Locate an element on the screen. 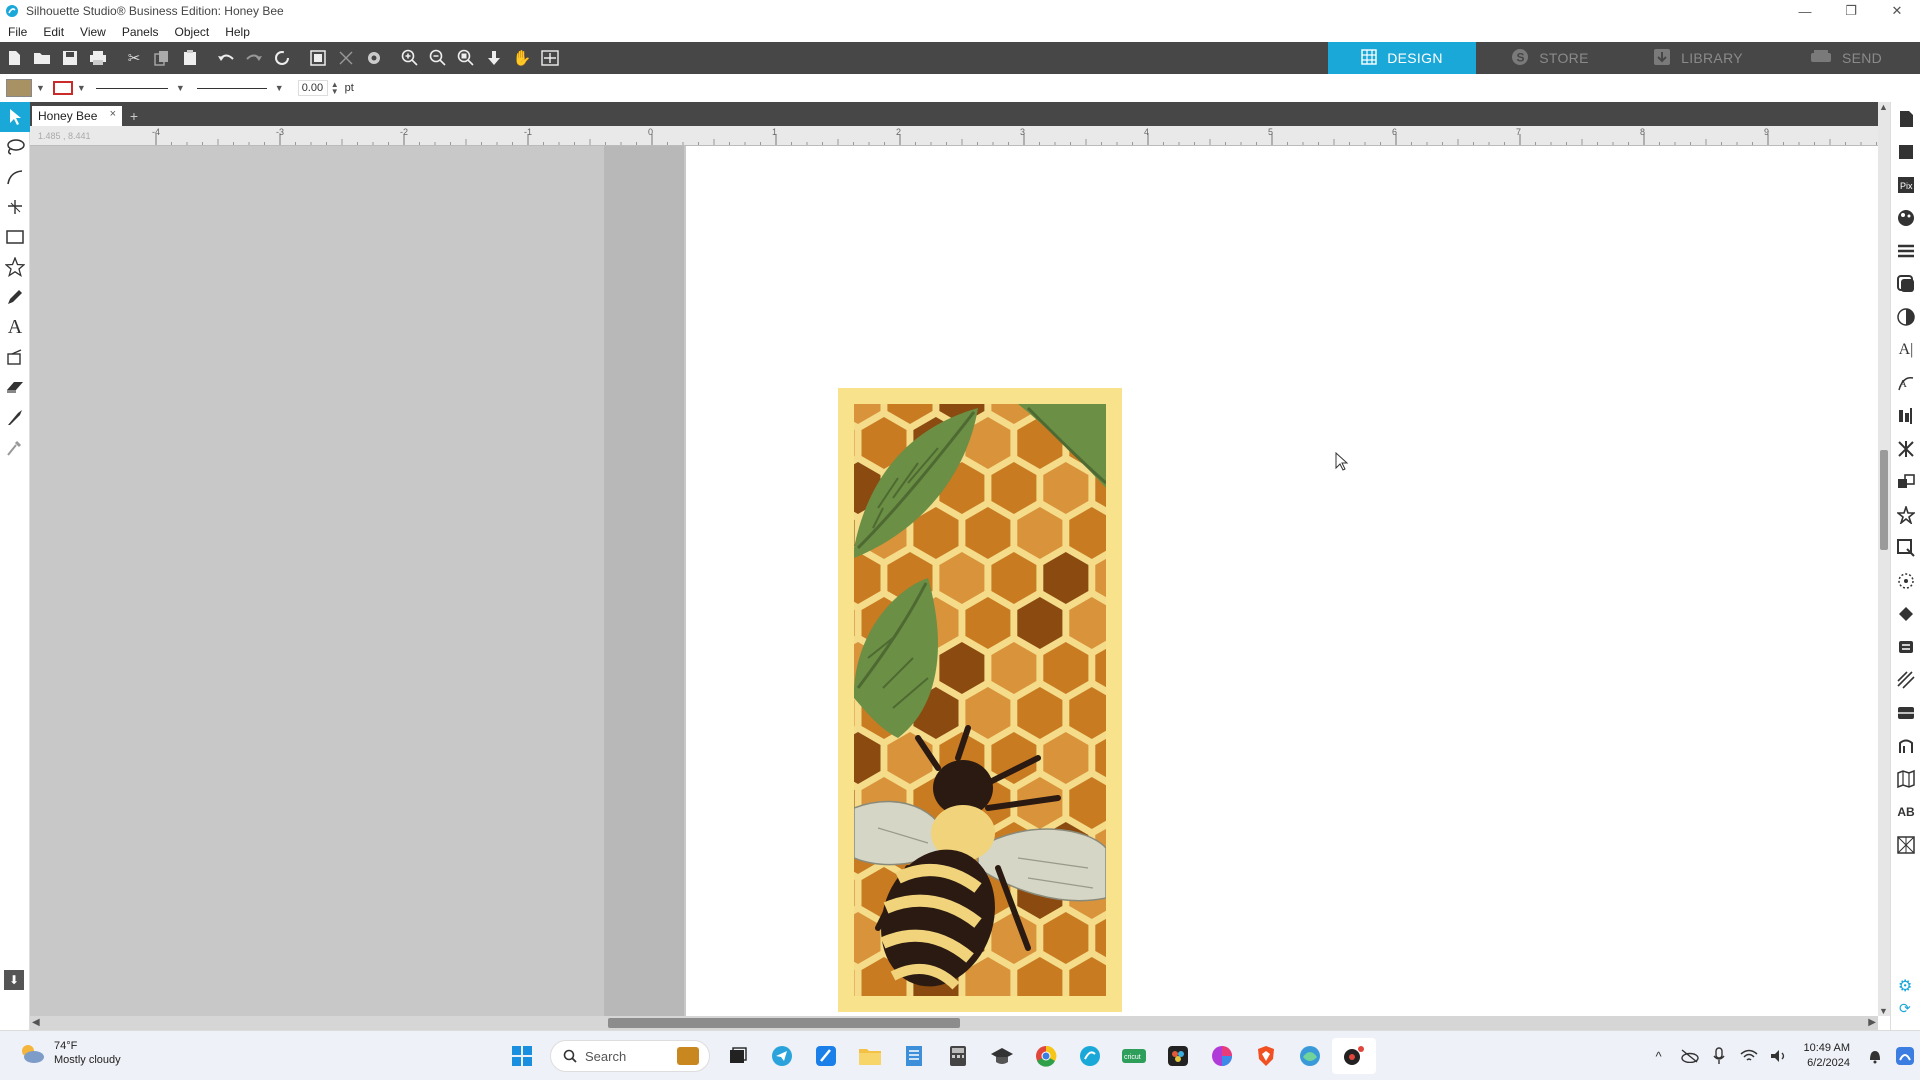 This screenshot has width=1920, height=1080. cricut-icon: cricut is located at coordinates (1134, 1056).